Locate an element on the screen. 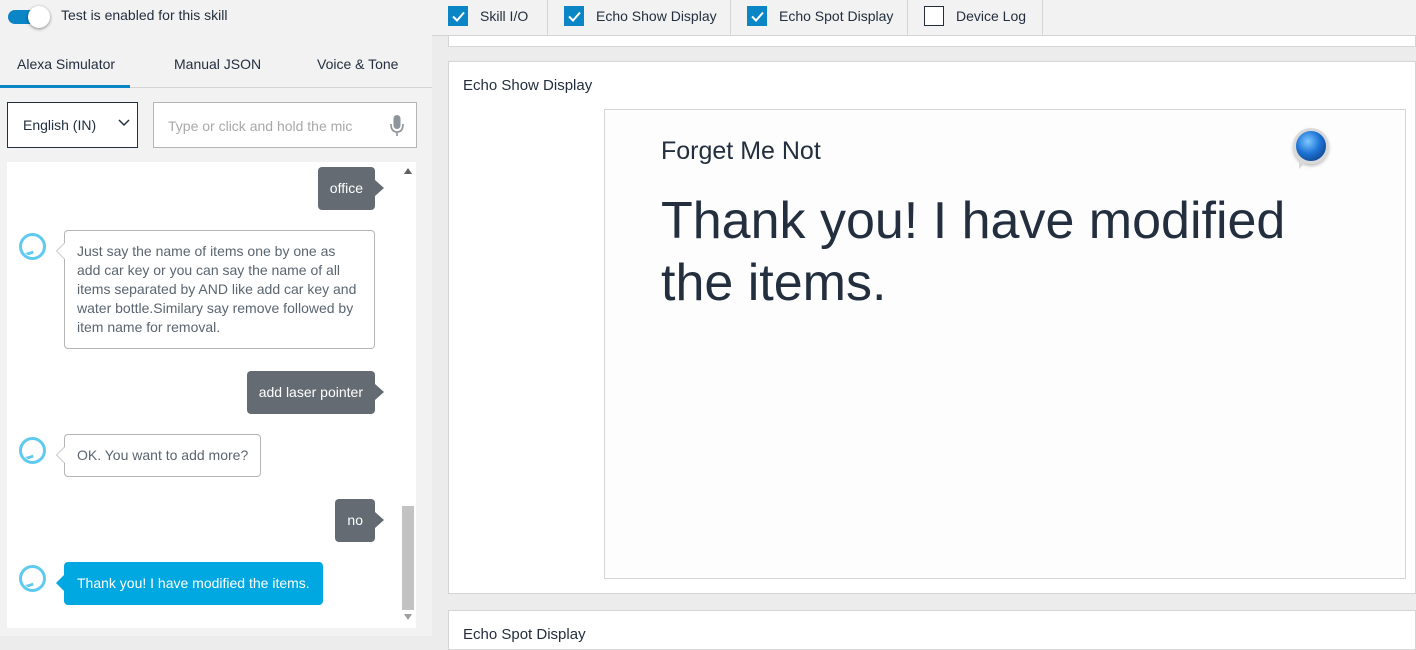 This screenshot has width=1416, height=650. echo-spot-title: Echo Spot Display is located at coordinates (524, 634).